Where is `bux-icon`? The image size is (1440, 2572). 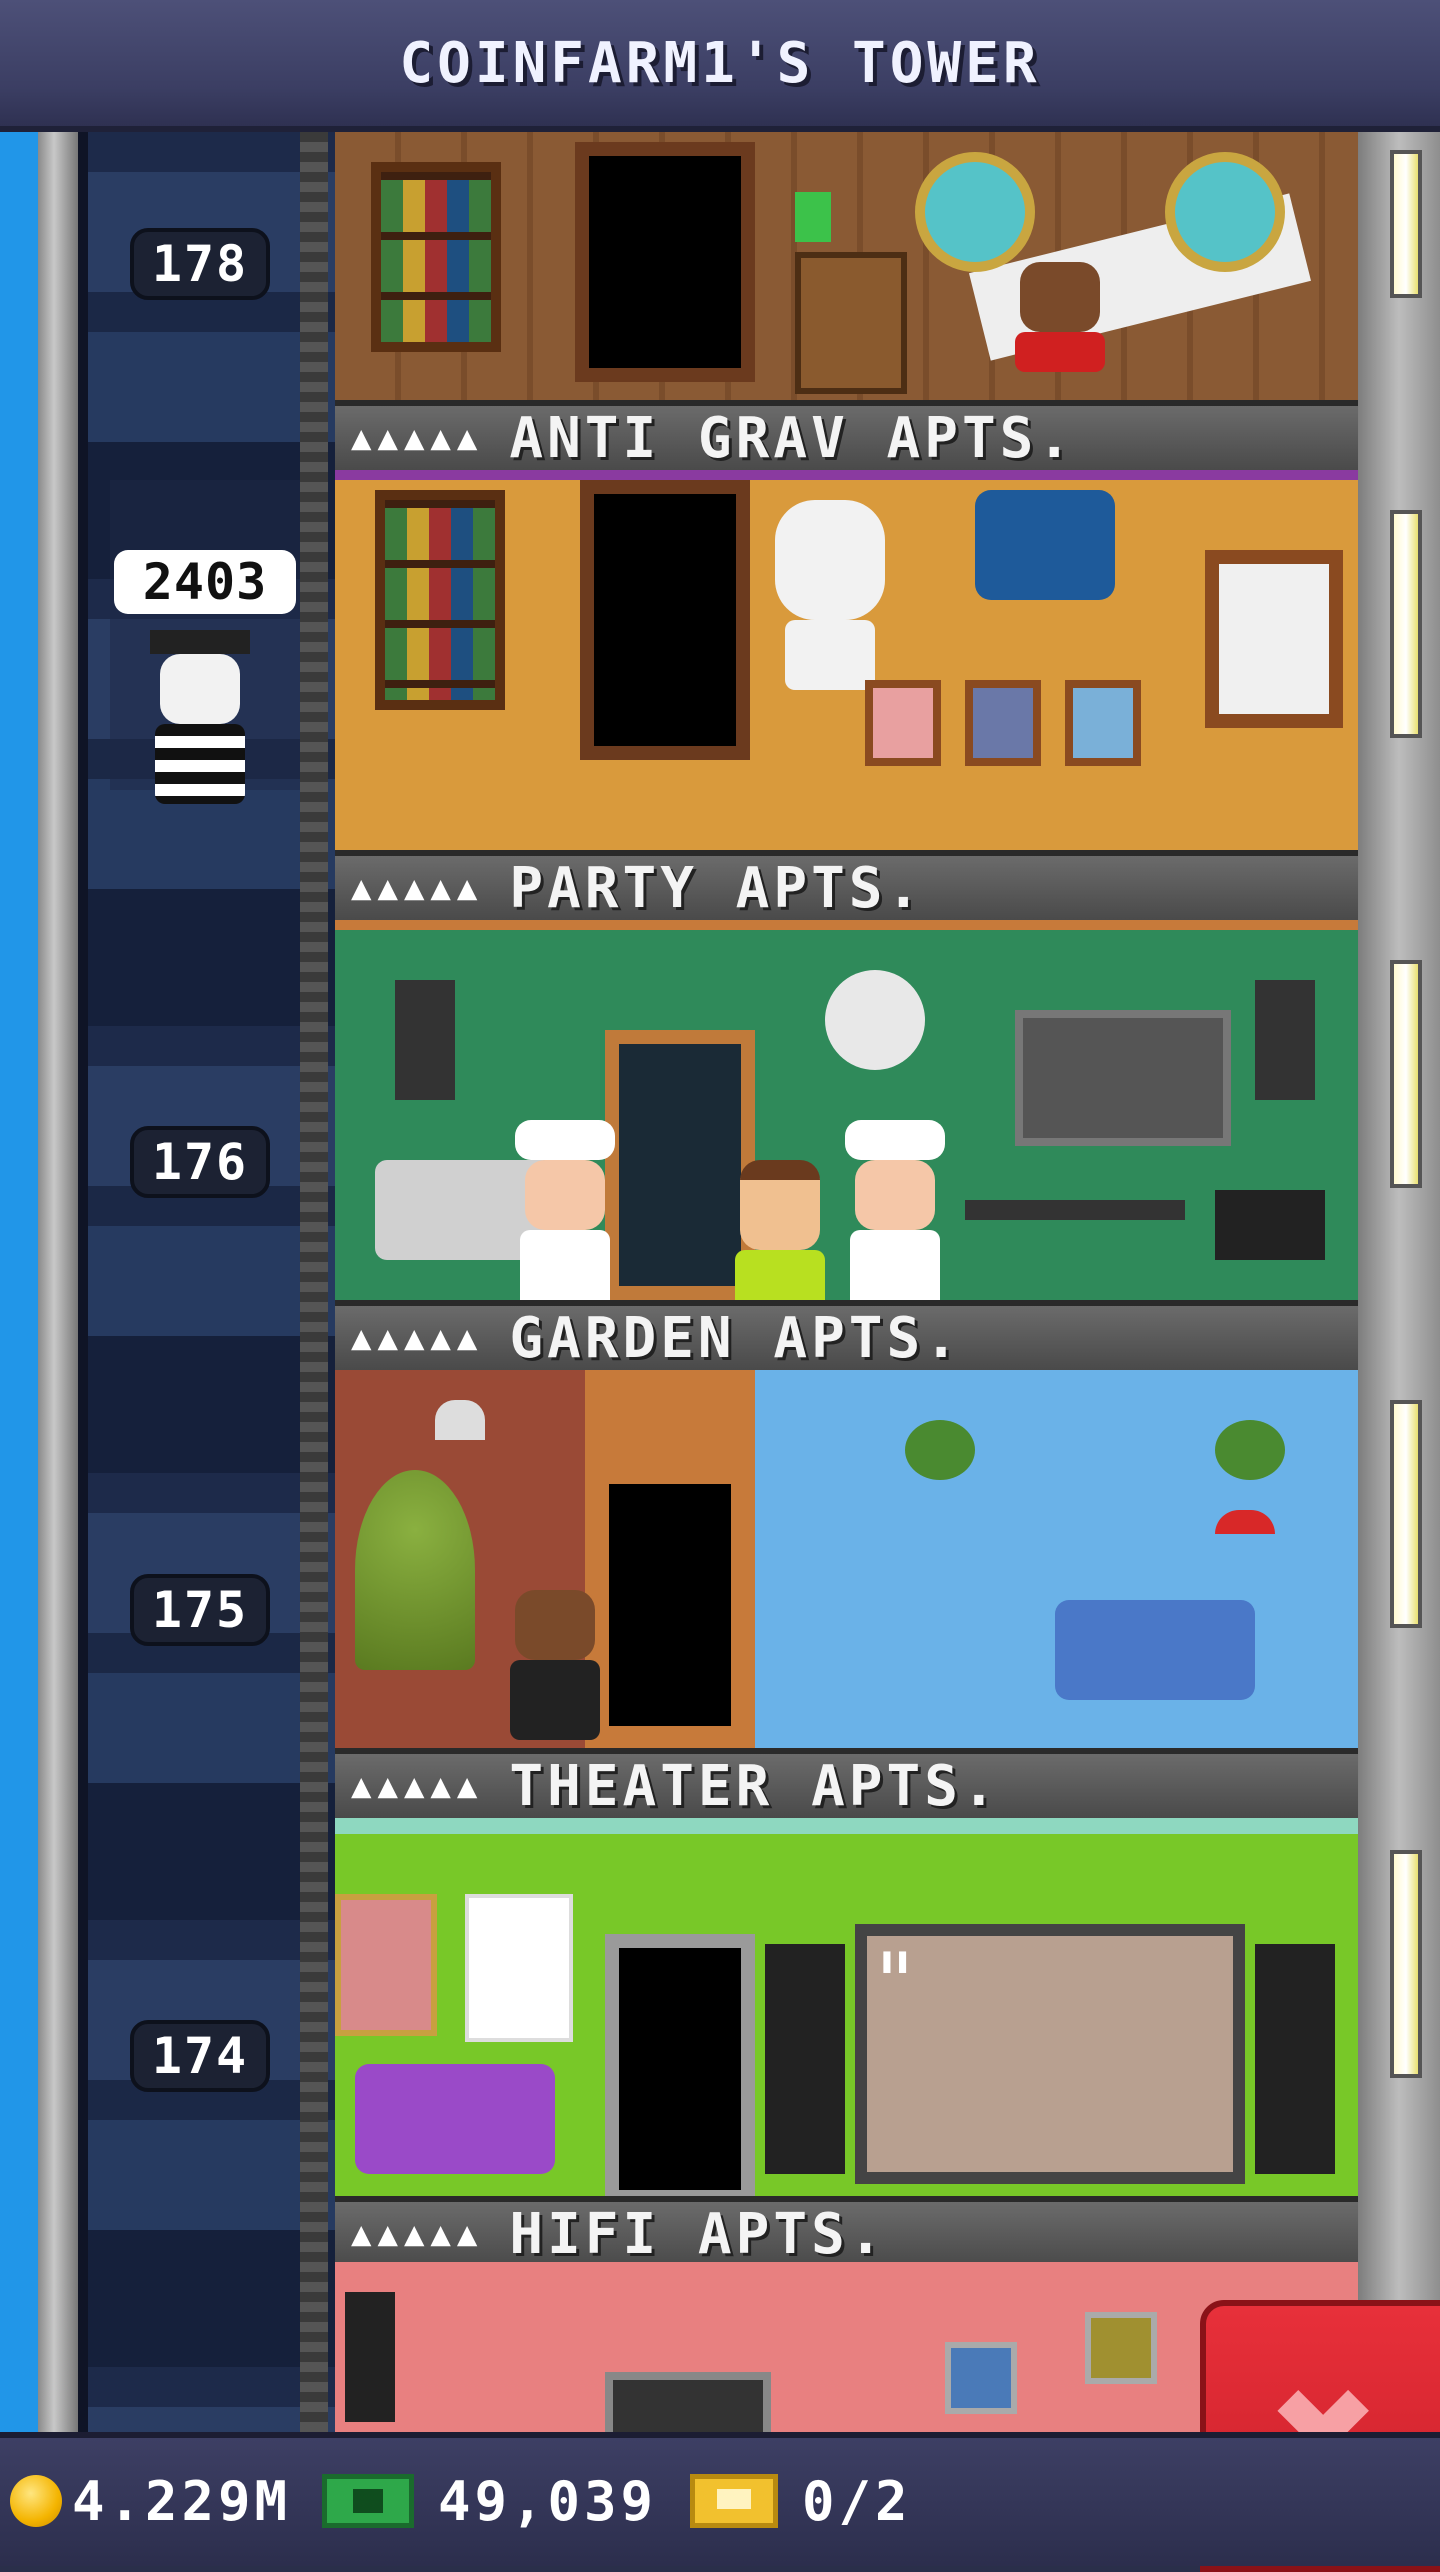
bux-icon is located at coordinates (368, 2501).